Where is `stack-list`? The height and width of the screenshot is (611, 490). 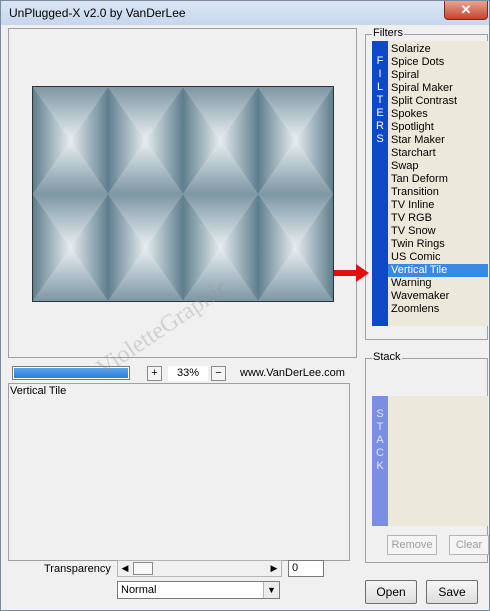 stack-list is located at coordinates (438, 461).